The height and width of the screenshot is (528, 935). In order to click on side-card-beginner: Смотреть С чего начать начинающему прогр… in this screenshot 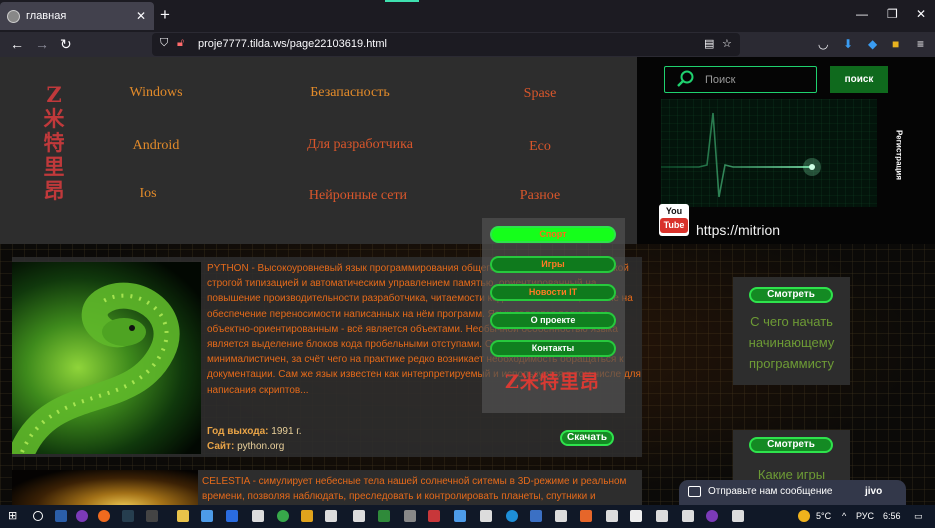, I will do `click(791, 331)`.